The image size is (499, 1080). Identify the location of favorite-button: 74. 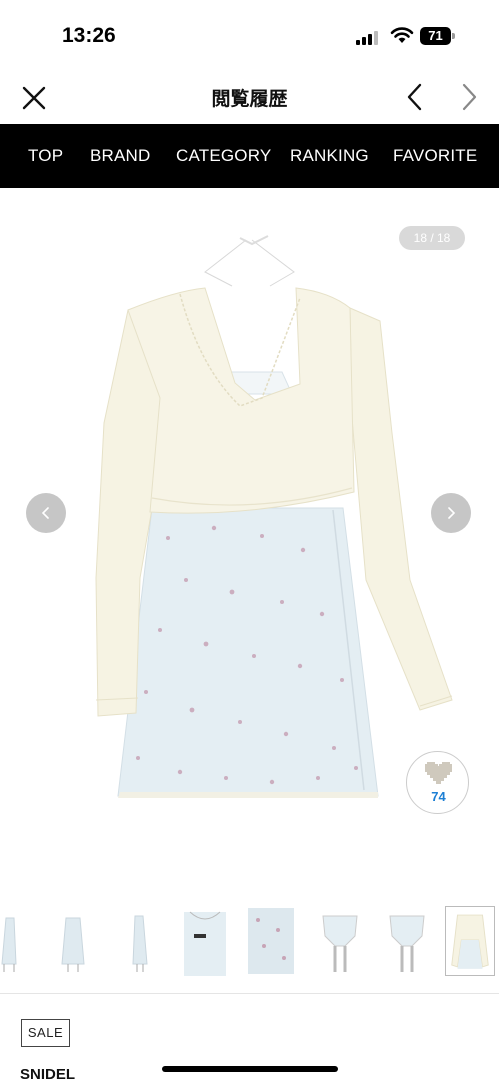
(437, 782).